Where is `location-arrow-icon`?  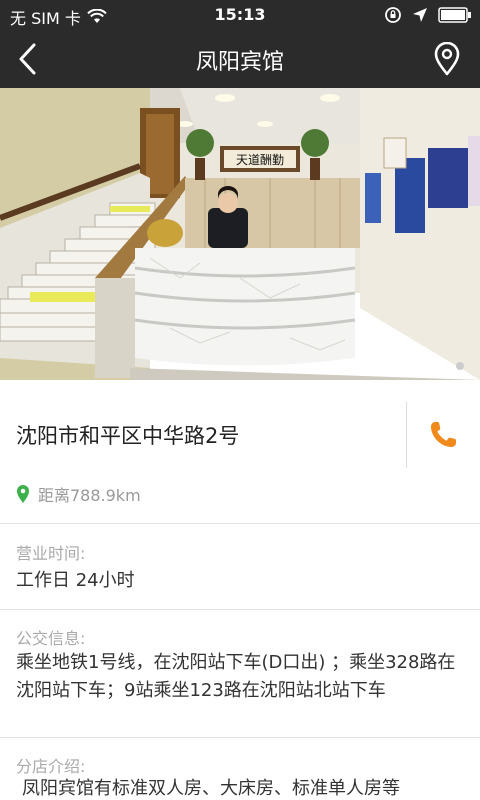
location-arrow-icon is located at coordinates (420, 15).